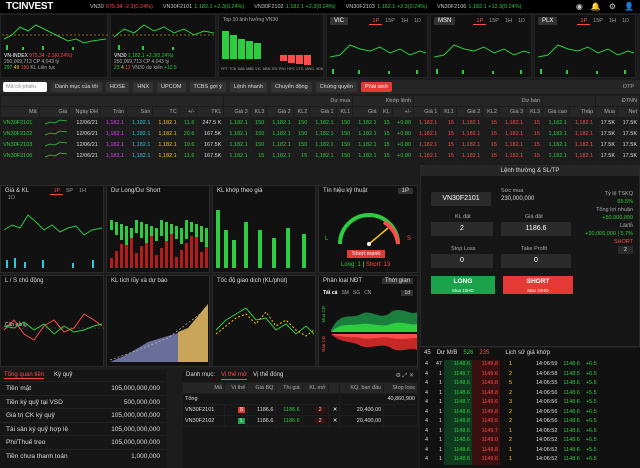 The height and width of the screenshot is (468, 640). Describe the element at coordinates (475, 422) in the screenshot. I see `book-row: 4 1 1148.8 1149.5 2` at that location.